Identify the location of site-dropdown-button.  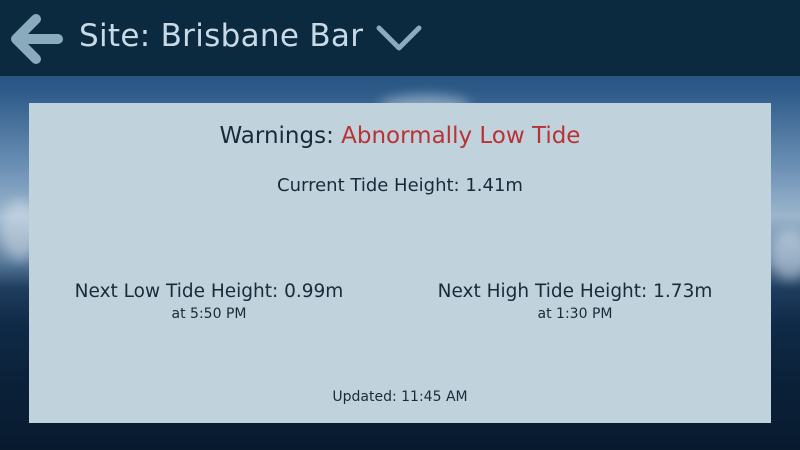
(399, 39).